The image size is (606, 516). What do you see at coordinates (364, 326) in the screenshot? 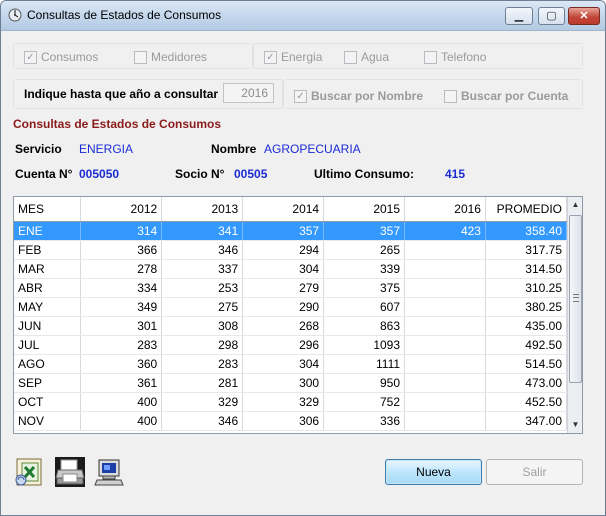
I see `consumption-cell: 863` at bounding box center [364, 326].